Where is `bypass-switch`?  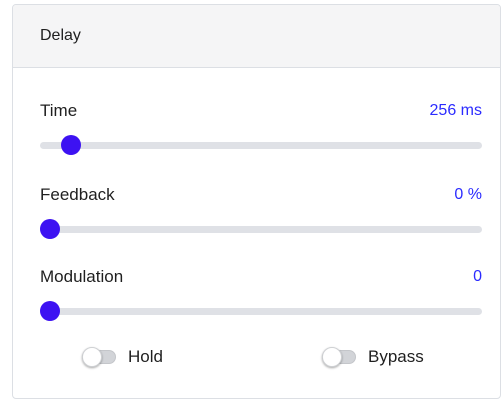 bypass-switch is located at coordinates (339, 357).